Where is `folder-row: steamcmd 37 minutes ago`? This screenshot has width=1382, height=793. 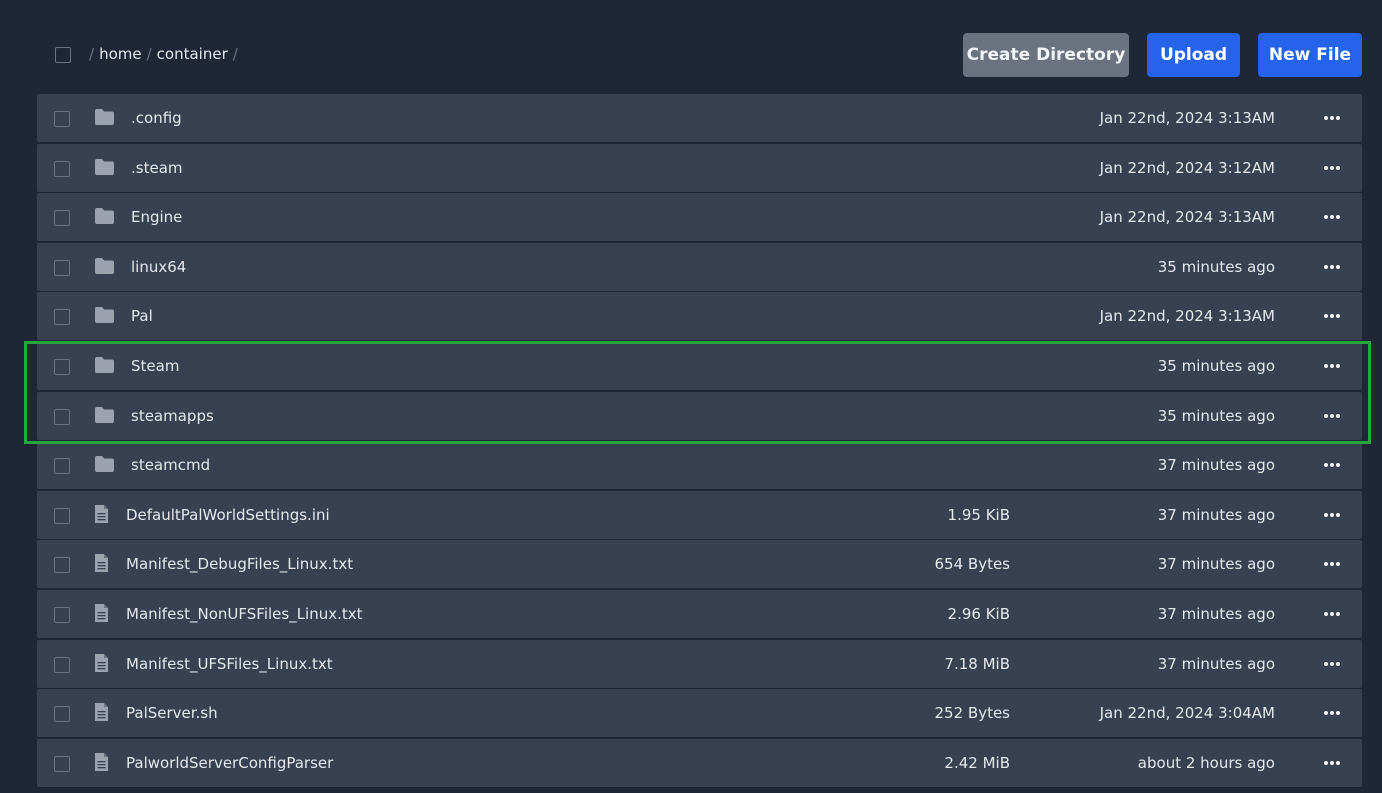
folder-row: steamcmd 37 minutes ago is located at coordinates (699, 465).